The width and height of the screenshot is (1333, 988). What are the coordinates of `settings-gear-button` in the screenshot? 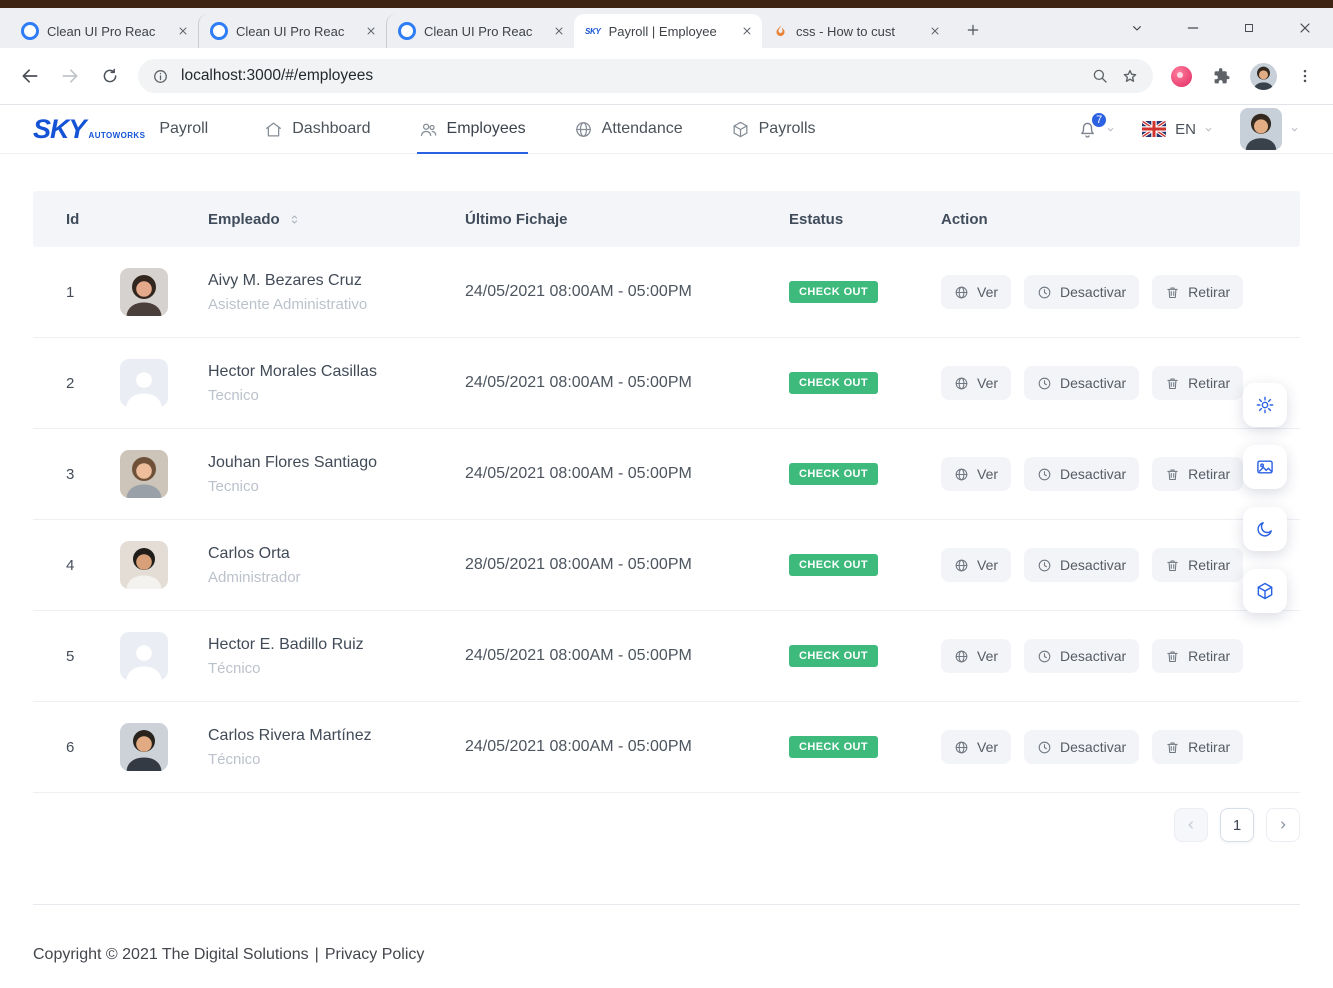 It's located at (1265, 405).